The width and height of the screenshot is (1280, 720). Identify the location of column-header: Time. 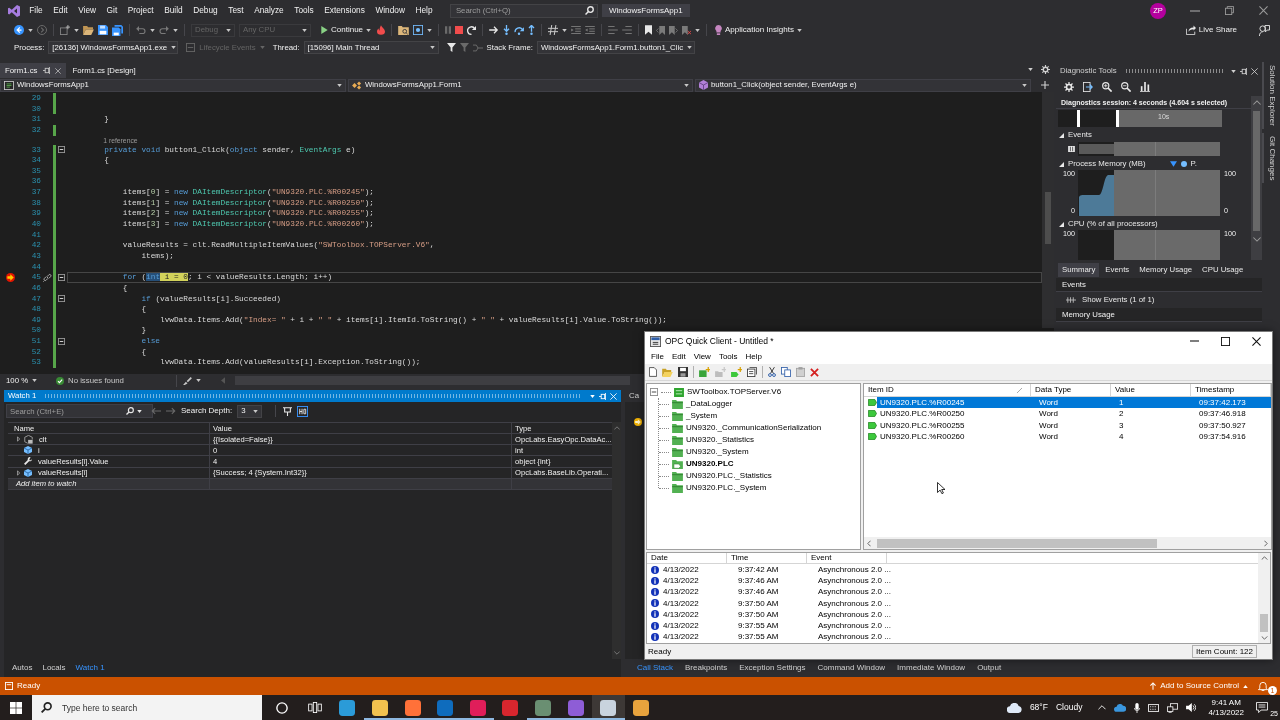
(740, 557).